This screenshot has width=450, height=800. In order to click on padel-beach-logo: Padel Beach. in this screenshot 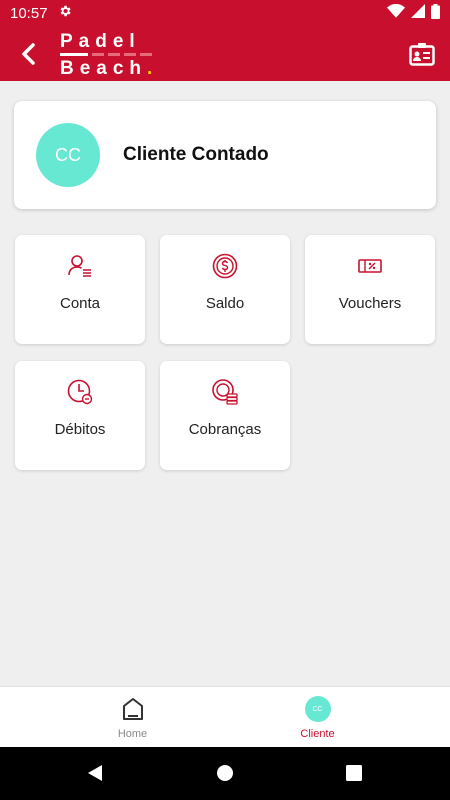, I will do `click(118, 54)`.